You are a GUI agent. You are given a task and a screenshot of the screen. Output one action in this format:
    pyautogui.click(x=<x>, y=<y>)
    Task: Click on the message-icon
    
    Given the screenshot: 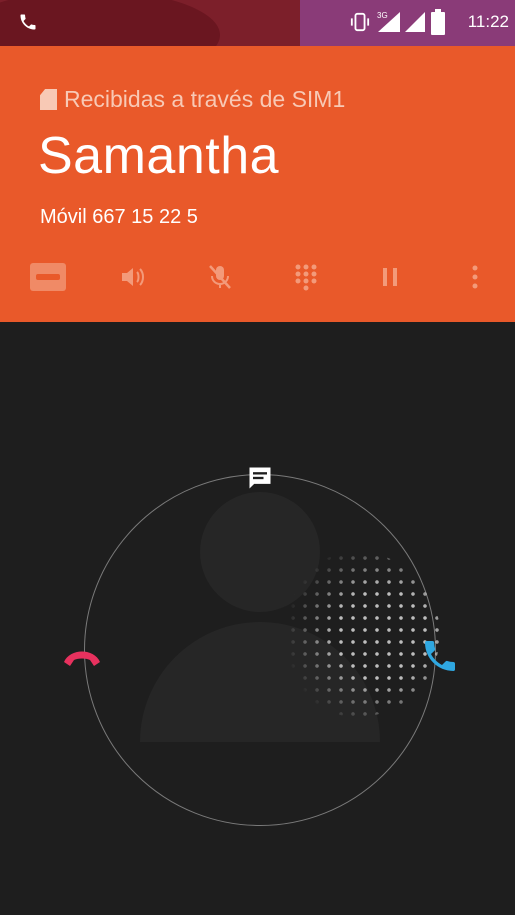 What is the action you would take?
    pyautogui.click(x=260, y=478)
    